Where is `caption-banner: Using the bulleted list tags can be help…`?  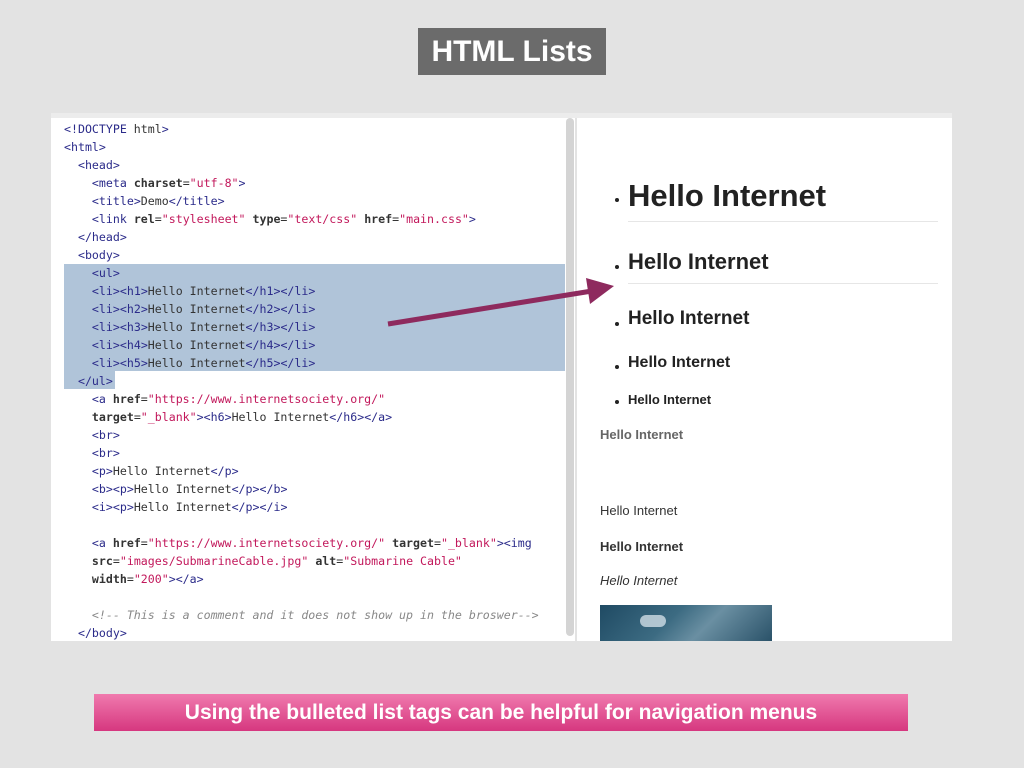
caption-banner: Using the bulleted list tags can be help… is located at coordinates (501, 712).